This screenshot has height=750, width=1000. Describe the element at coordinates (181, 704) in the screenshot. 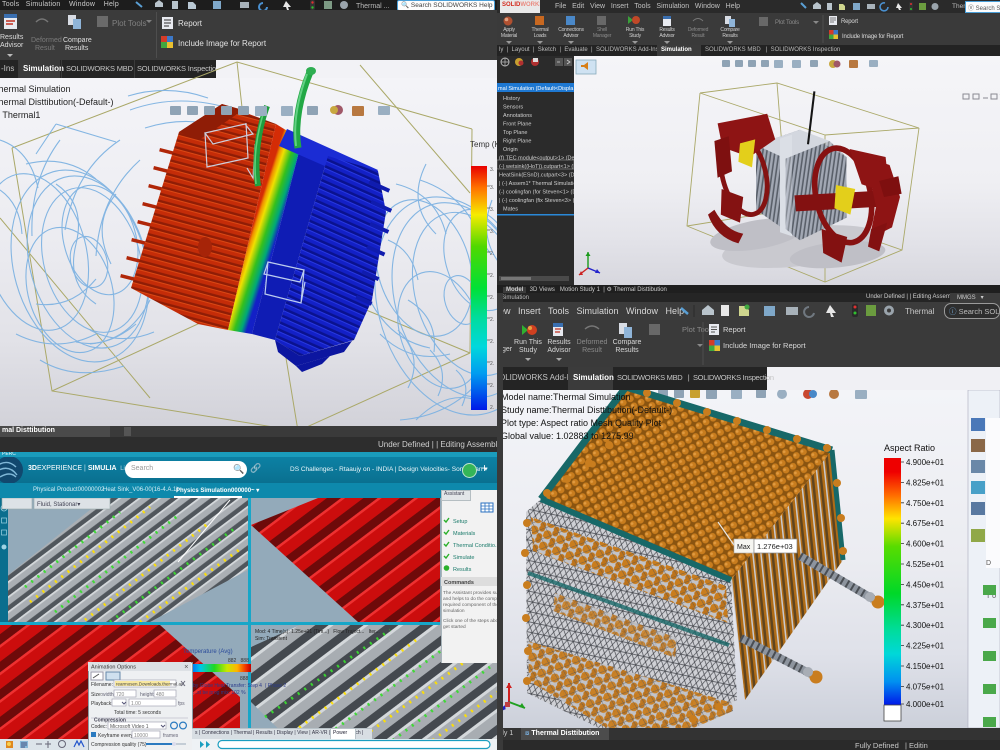

I see `svg-text: fps` at that location.